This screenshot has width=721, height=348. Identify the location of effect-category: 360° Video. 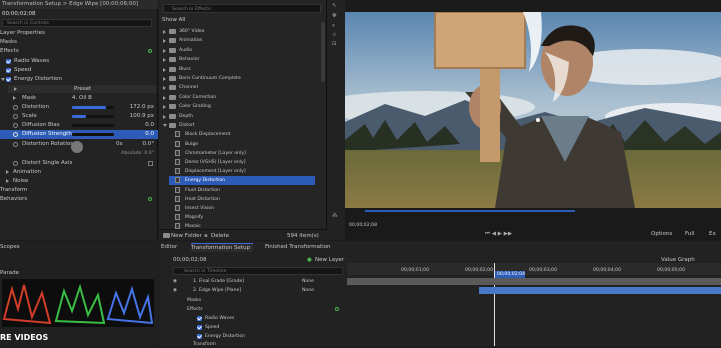
(239, 31).